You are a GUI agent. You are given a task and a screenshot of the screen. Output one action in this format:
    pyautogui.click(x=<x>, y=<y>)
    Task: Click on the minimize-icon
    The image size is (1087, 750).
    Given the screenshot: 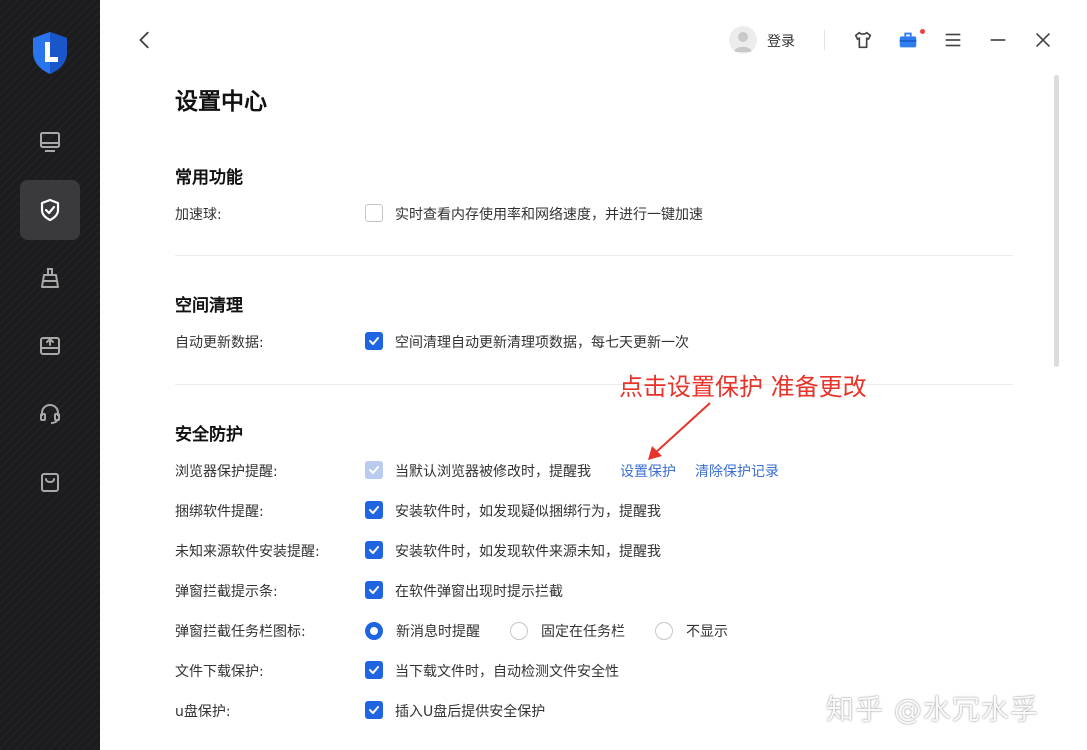 What is the action you would take?
    pyautogui.click(x=998, y=40)
    